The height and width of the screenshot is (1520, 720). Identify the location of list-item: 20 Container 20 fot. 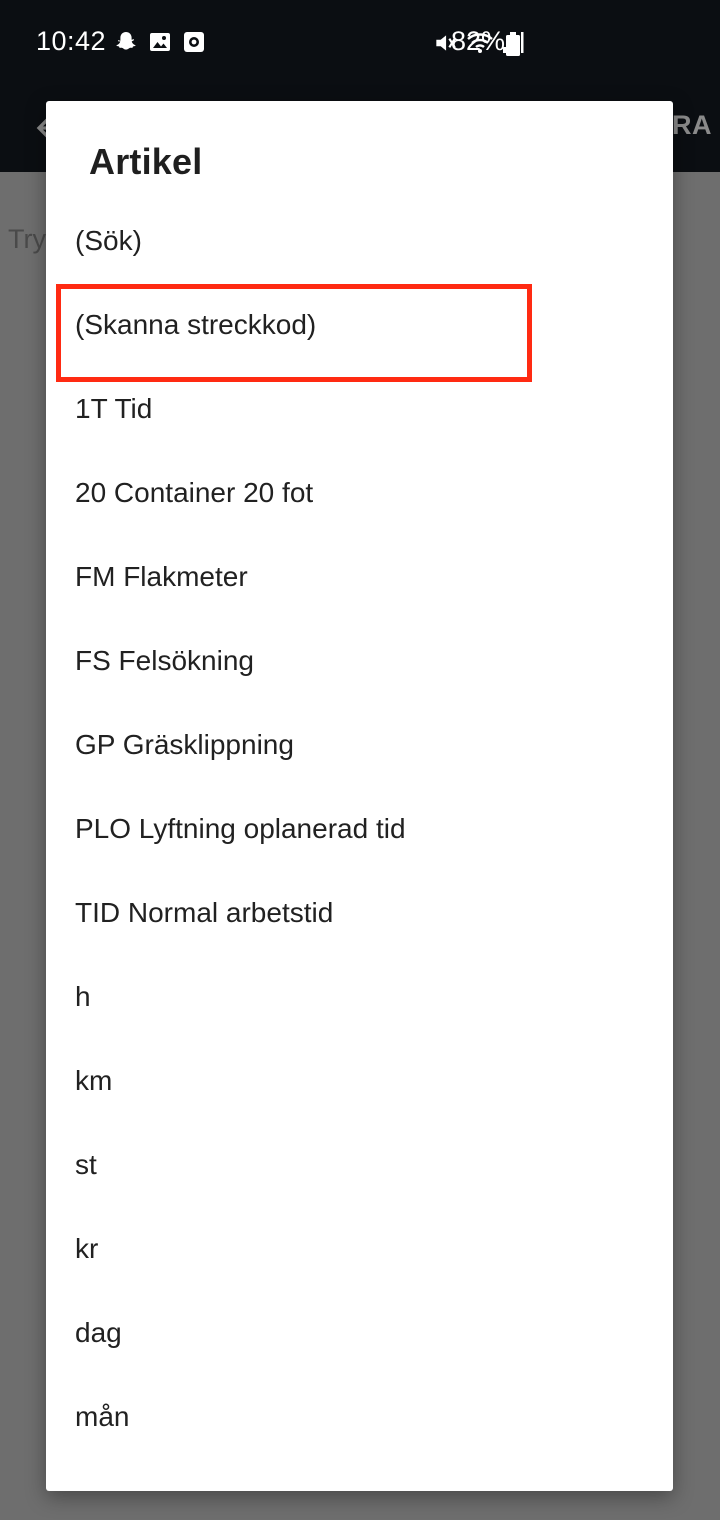
(359, 493).